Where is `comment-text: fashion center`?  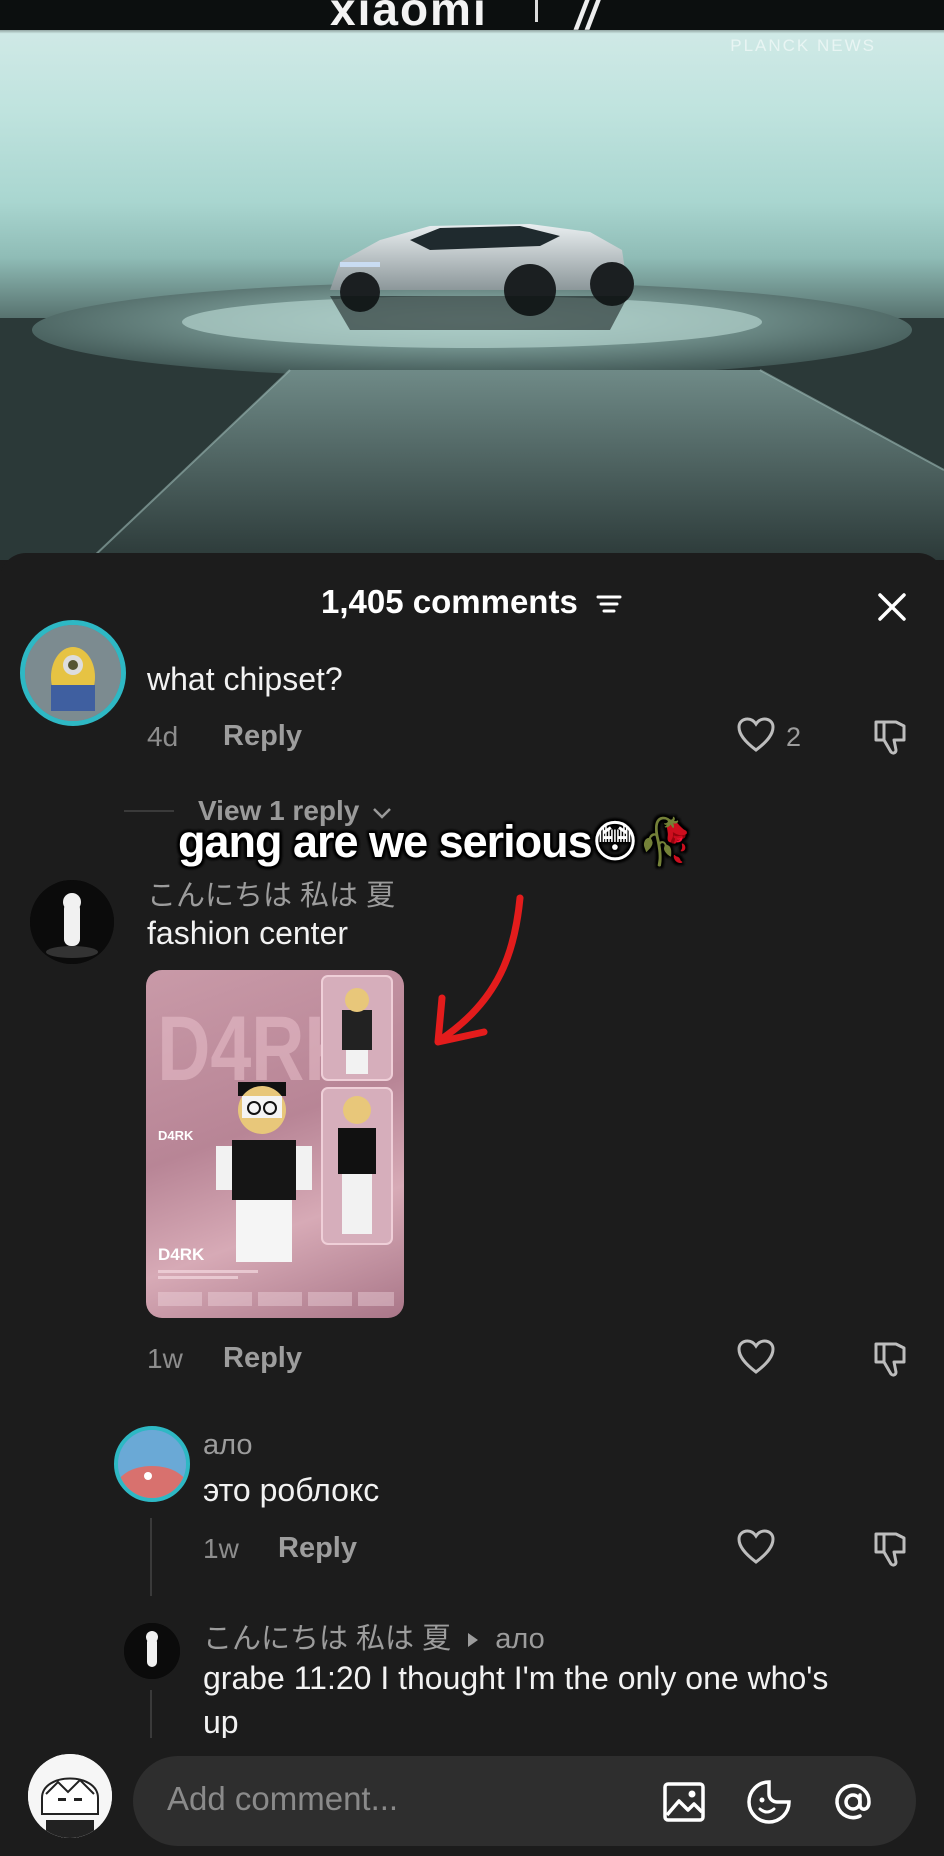 comment-text: fashion center is located at coordinates (248, 933).